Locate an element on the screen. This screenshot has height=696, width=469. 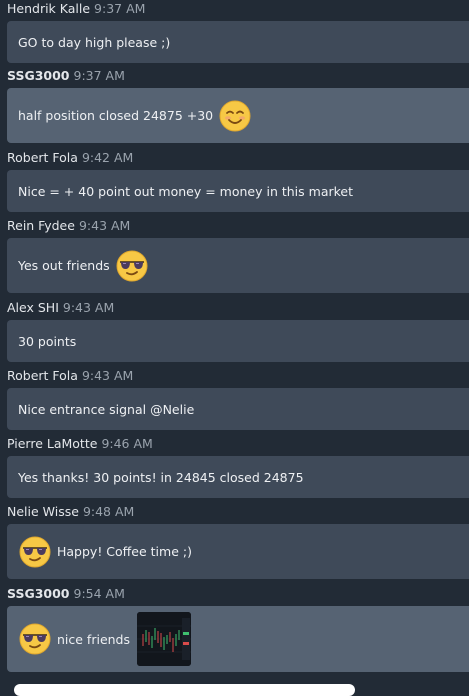
message-bubble: 30 points is located at coordinates (238, 341).